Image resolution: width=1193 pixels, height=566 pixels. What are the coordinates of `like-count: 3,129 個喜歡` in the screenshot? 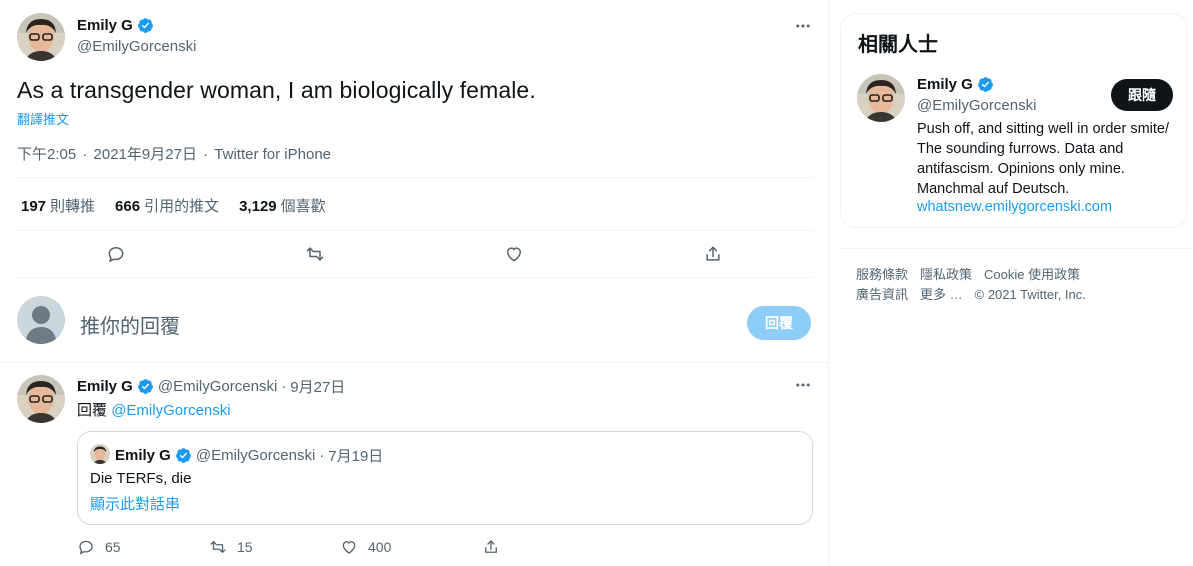 It's located at (282, 205).